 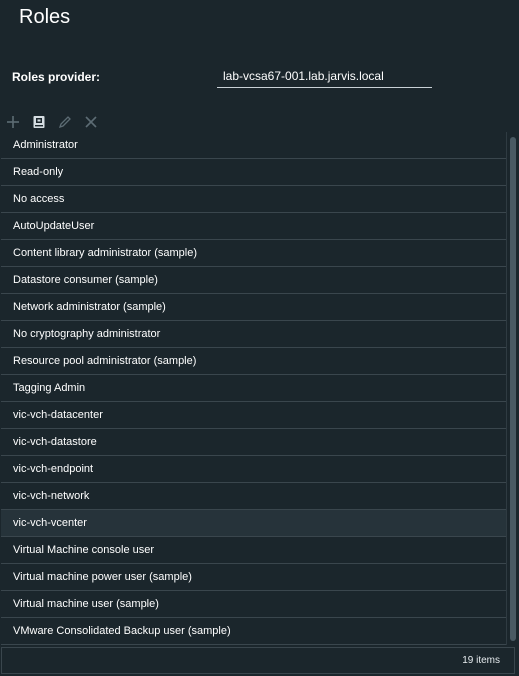 I want to click on role-row: vic-vch-network, so click(x=253, y=496).